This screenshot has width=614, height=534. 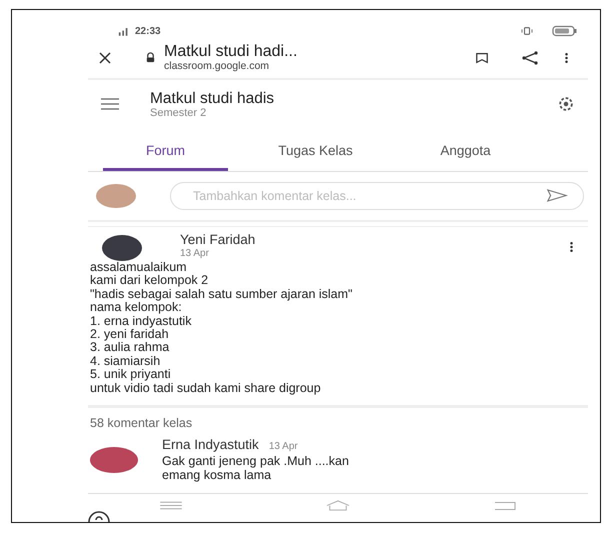 I want to click on vibrate-icon, so click(x=527, y=31).